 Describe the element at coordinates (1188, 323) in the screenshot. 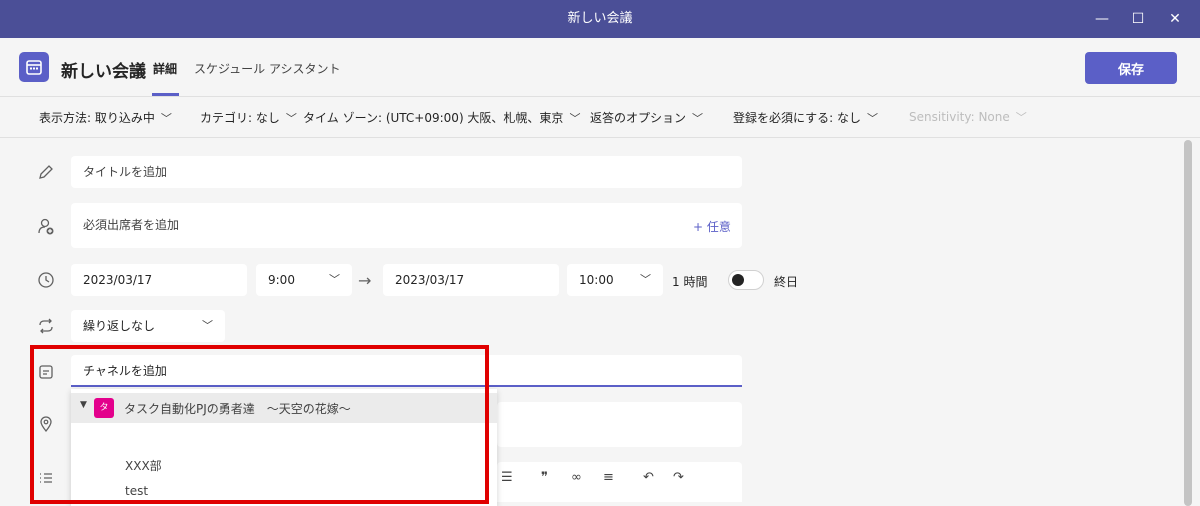

I see `vertical-scrollbar` at that location.